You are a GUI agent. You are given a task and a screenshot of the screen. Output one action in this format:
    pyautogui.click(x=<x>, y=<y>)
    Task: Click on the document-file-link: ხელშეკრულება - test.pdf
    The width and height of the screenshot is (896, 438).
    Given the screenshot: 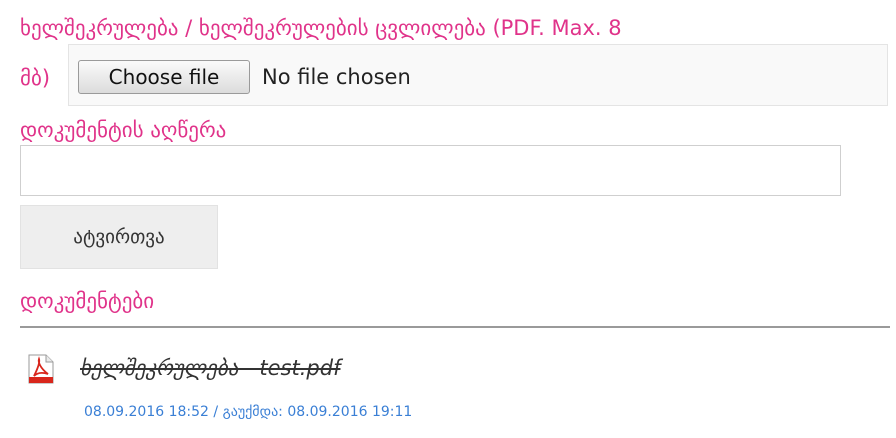 What is the action you would take?
    pyautogui.click(x=210, y=368)
    